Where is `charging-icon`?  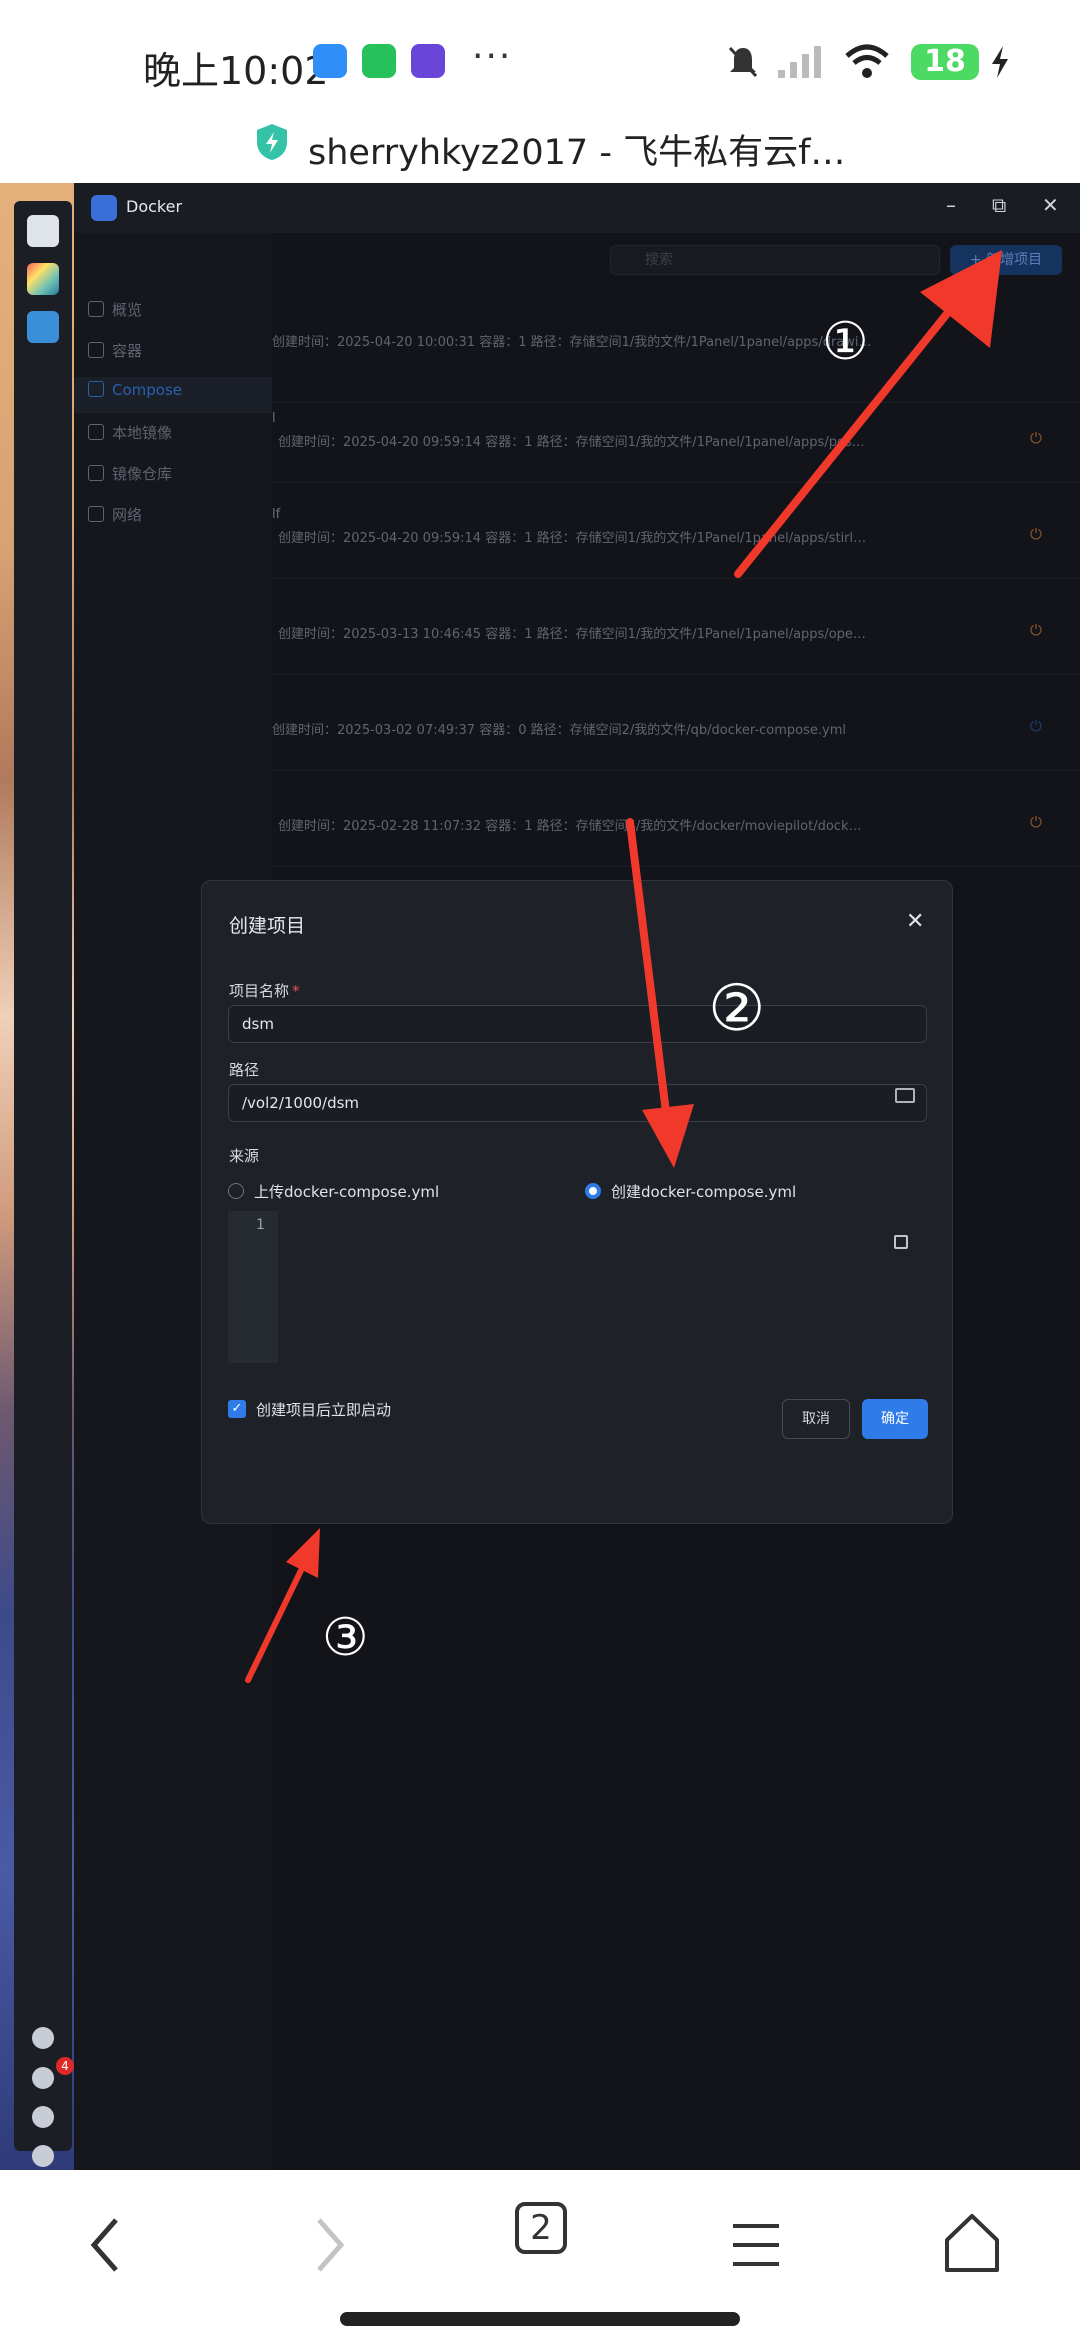 charging-icon is located at coordinates (1000, 62).